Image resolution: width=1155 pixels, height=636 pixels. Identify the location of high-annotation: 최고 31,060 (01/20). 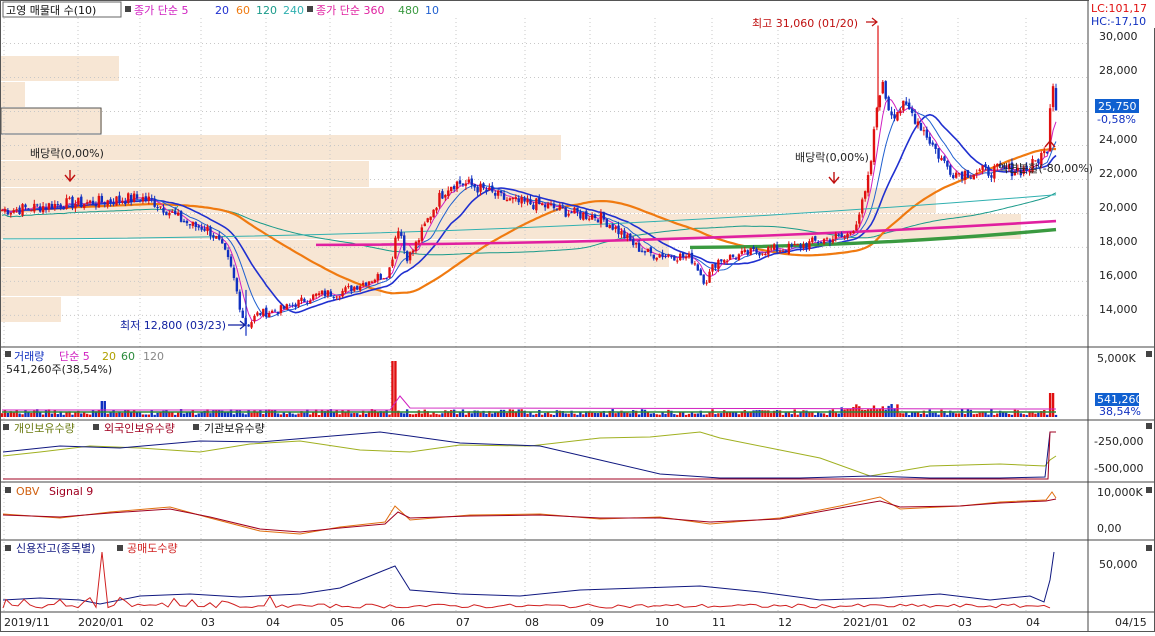
(805, 23).